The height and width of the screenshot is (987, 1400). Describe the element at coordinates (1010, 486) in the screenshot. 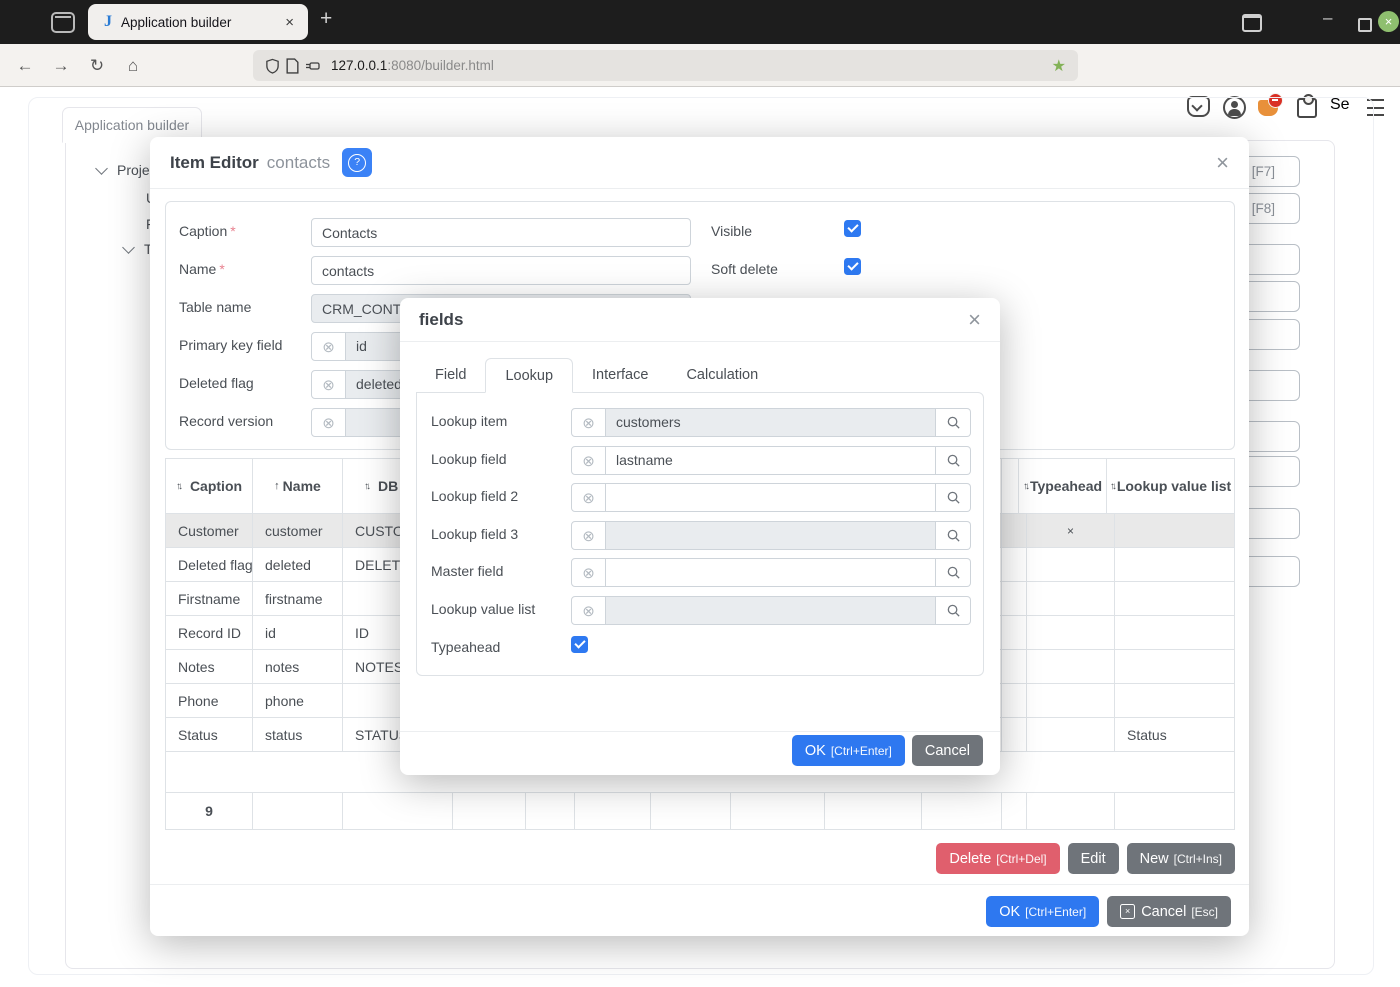

I see `column-header` at that location.